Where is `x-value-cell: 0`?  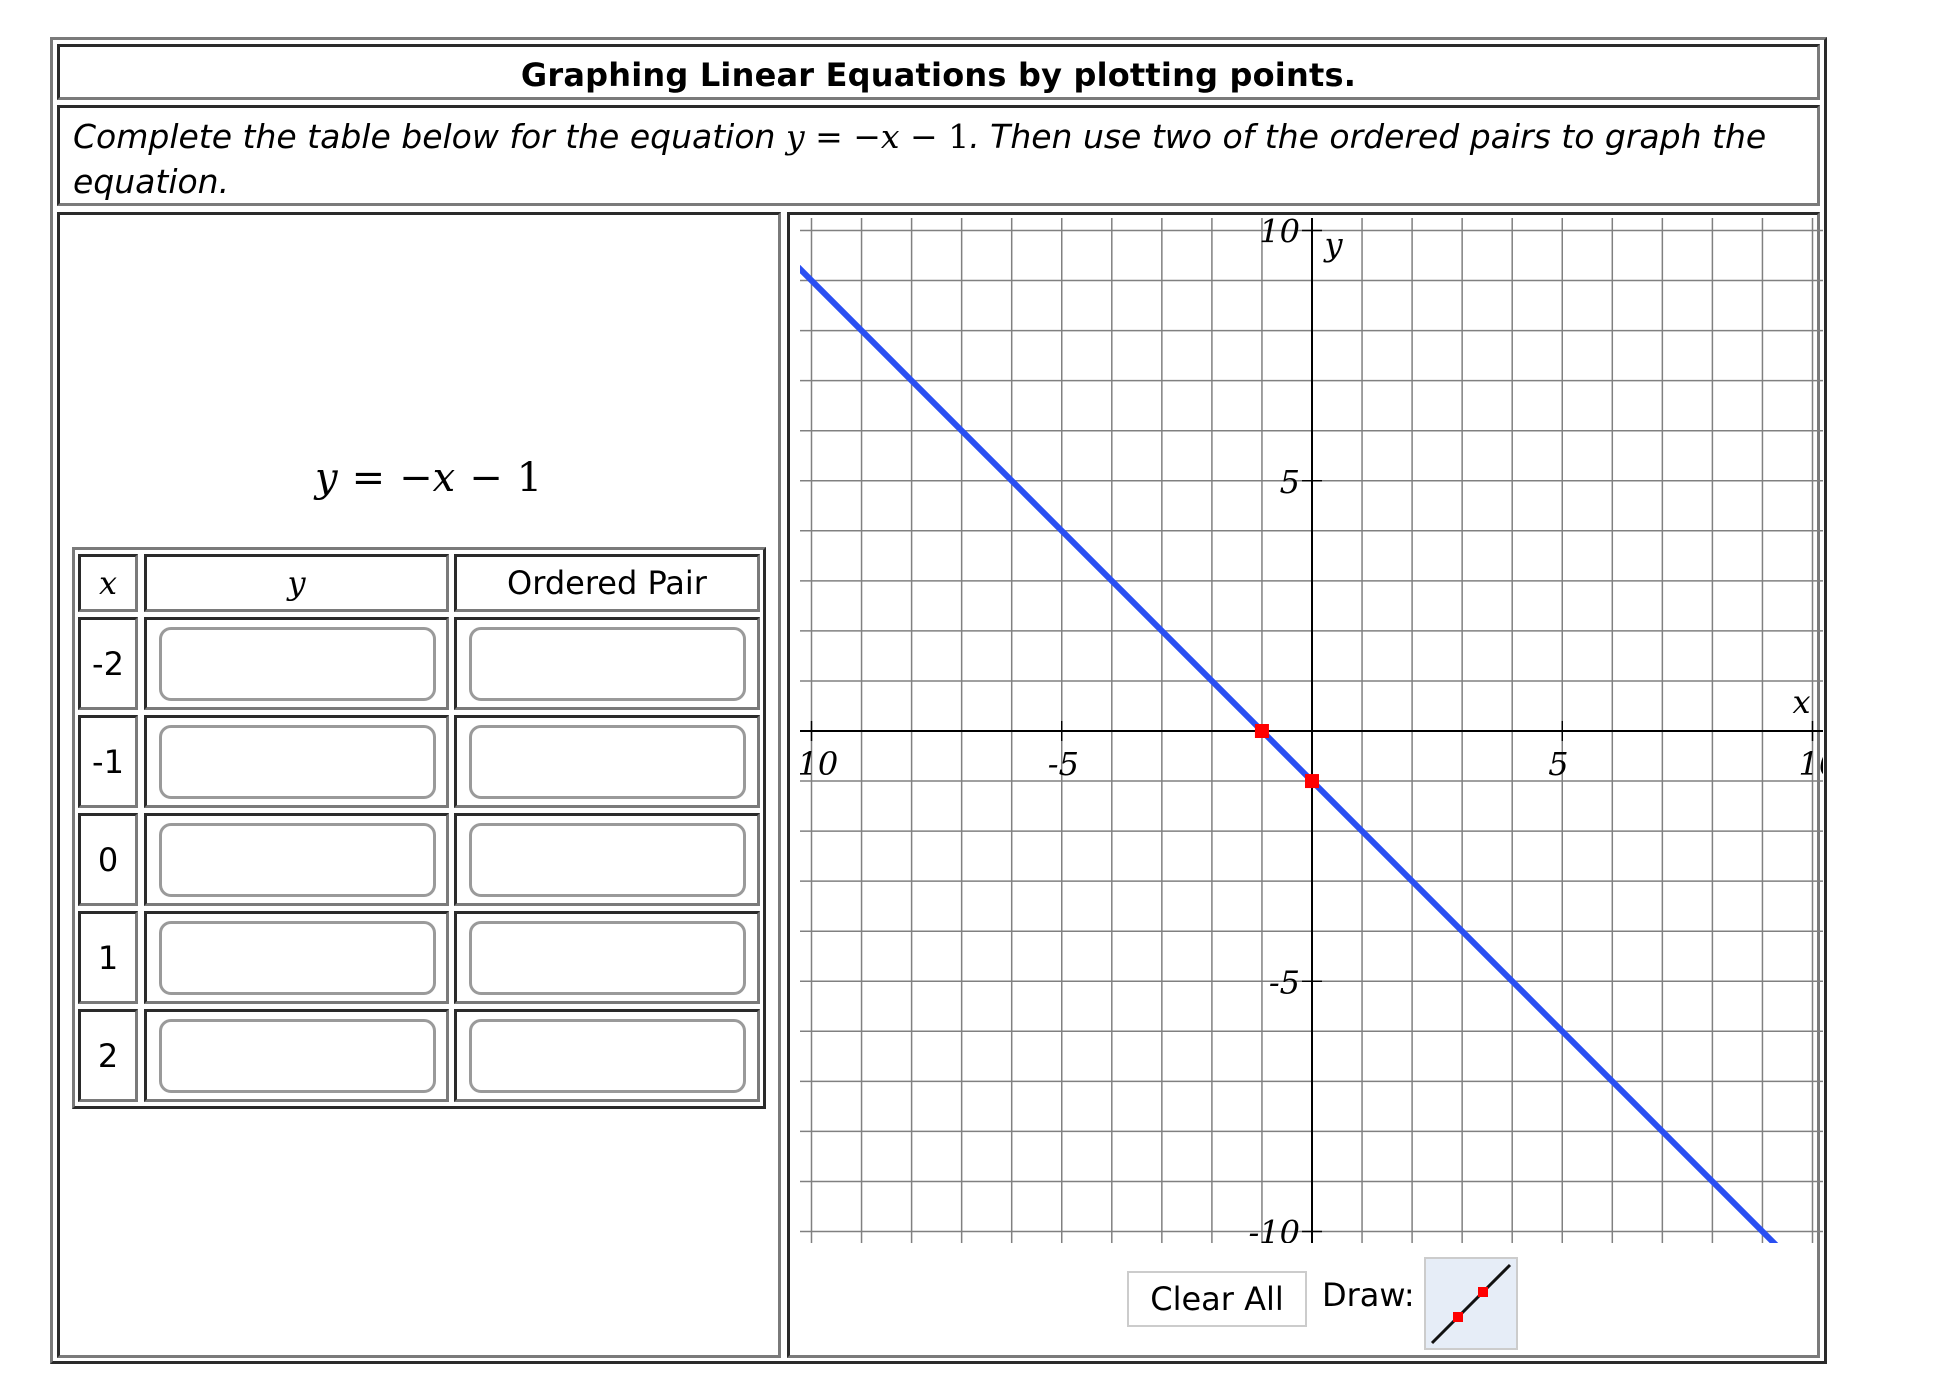
x-value-cell: 0 is located at coordinates (108, 859).